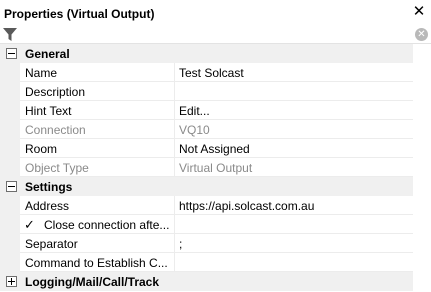 The height and width of the screenshot is (292, 431). Describe the element at coordinates (30, 224) in the screenshot. I see `checkmark-icon: ✓` at that location.